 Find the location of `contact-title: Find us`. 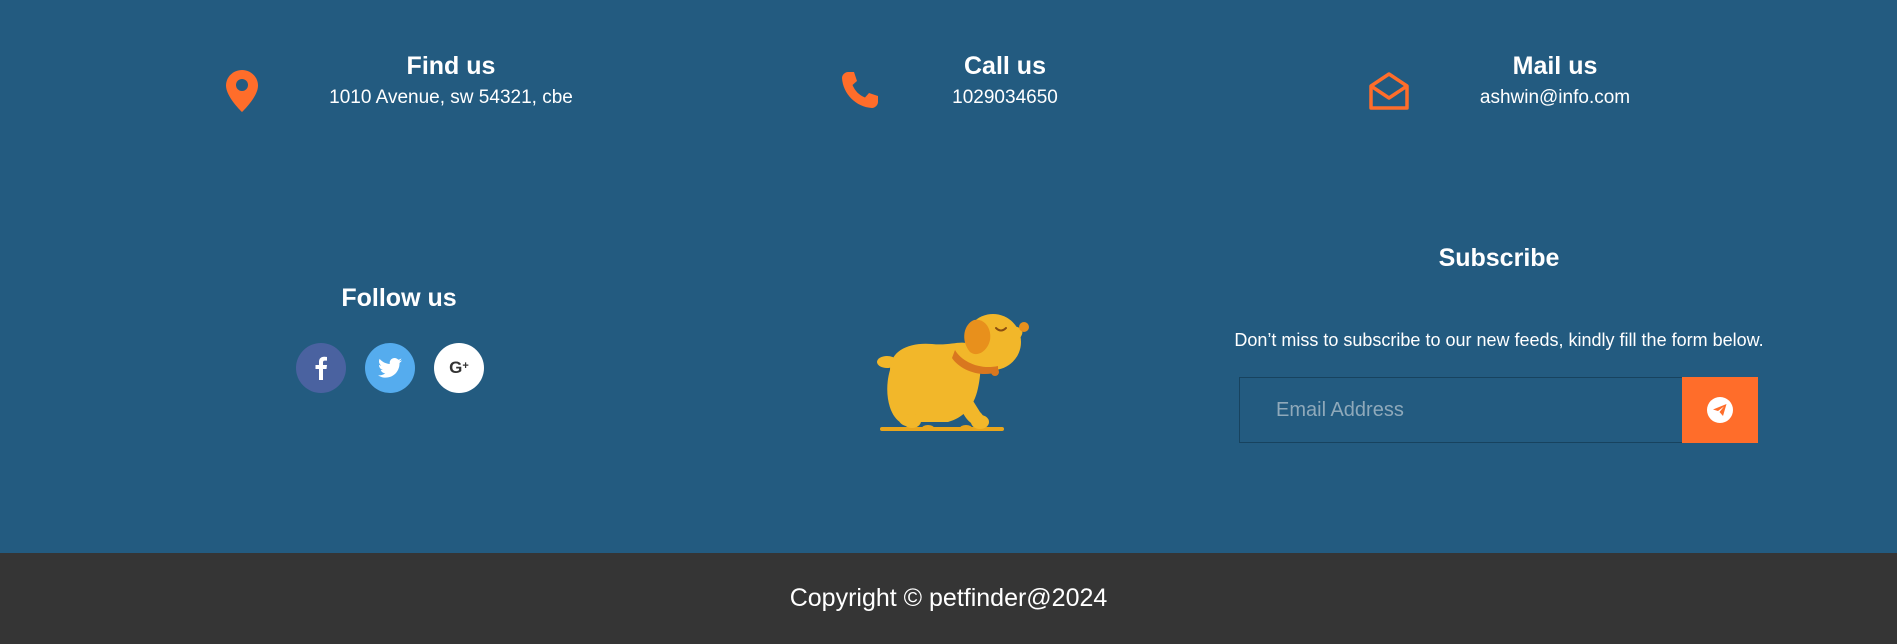

contact-title: Find us is located at coordinates (451, 66).